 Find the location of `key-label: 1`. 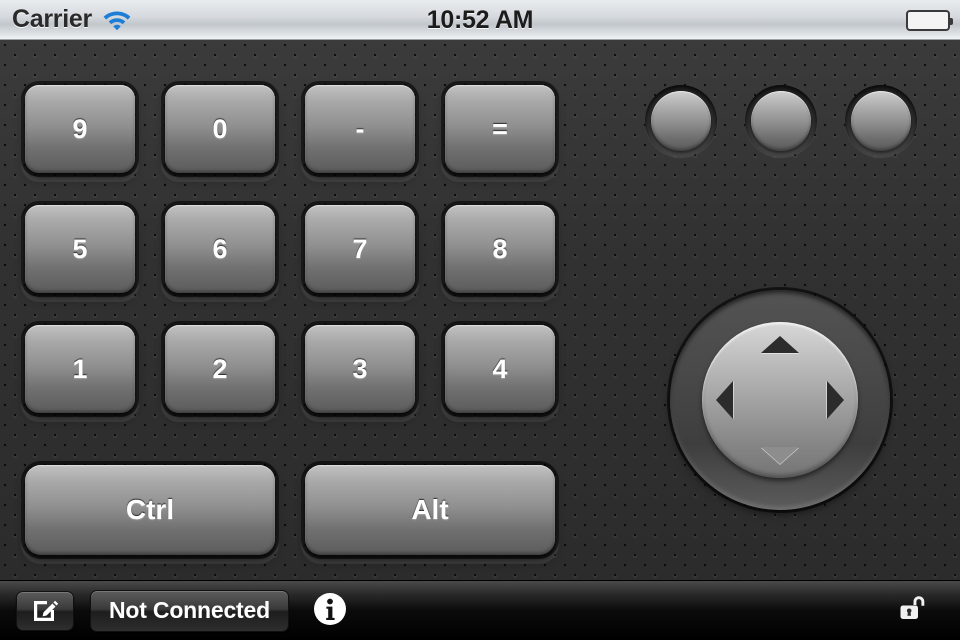

key-label: 1 is located at coordinates (80, 368).